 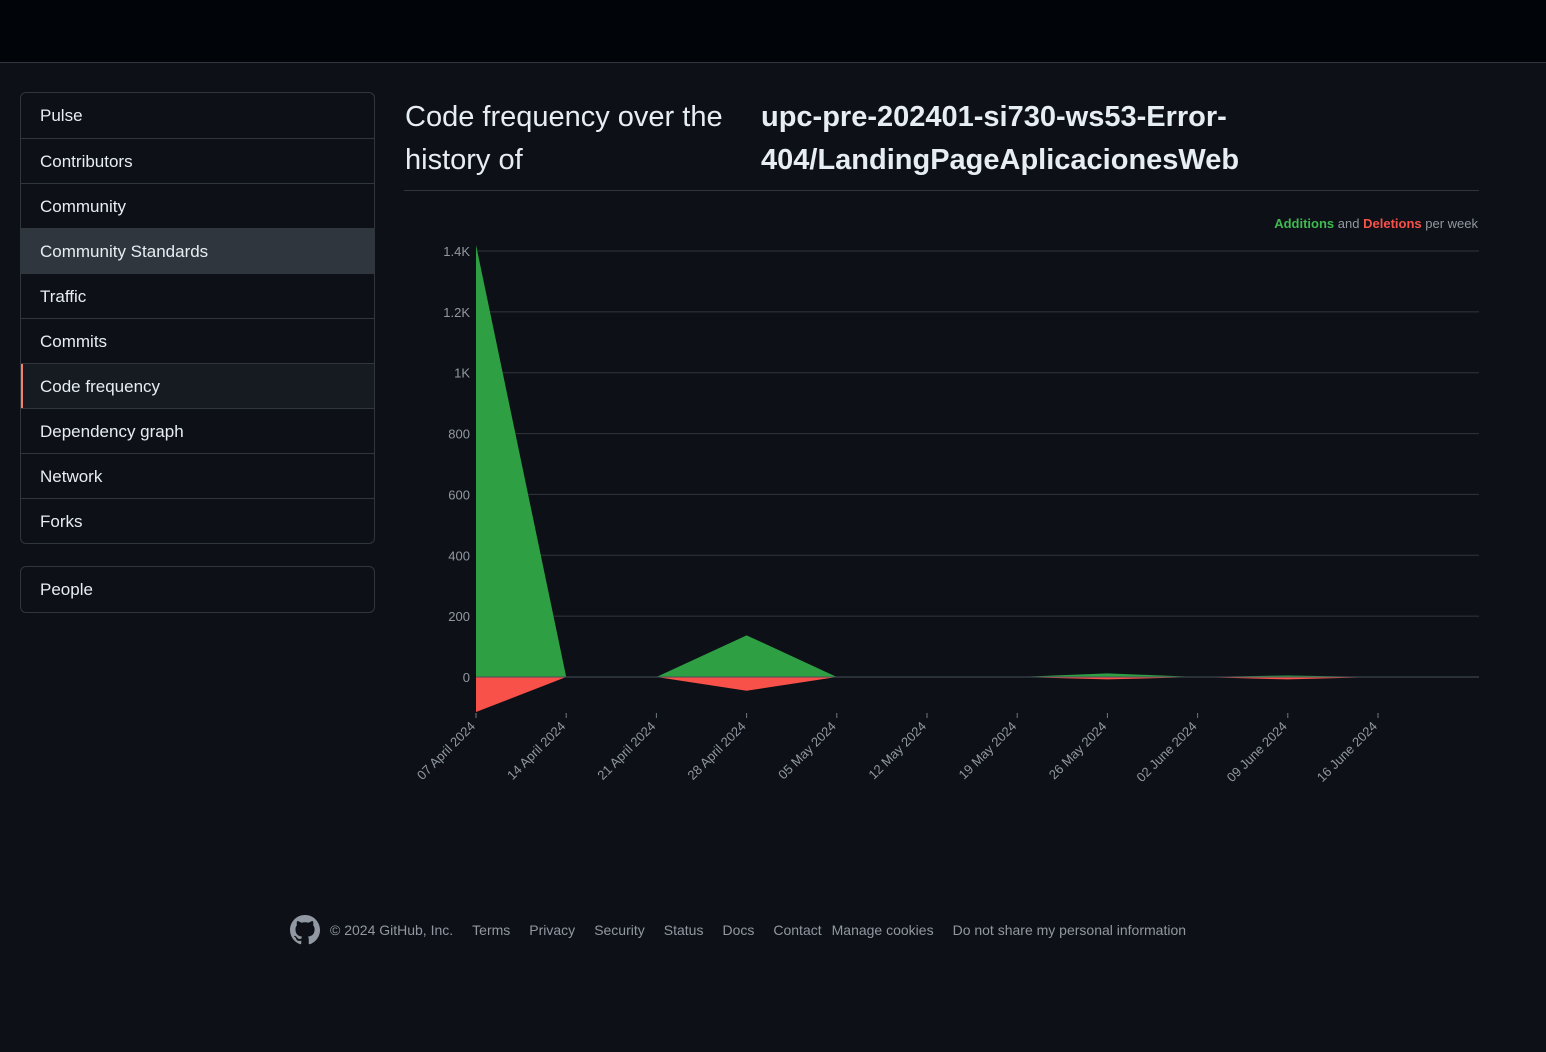 What do you see at coordinates (459, 434) in the screenshot?
I see `y-tick-label: 800` at bounding box center [459, 434].